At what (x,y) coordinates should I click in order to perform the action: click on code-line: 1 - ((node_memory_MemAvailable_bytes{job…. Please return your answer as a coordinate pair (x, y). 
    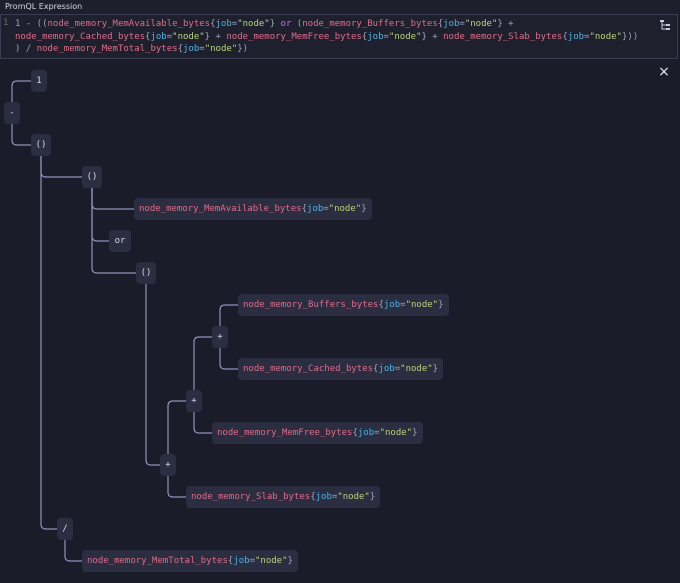
    Looking at the image, I should click on (326, 24).